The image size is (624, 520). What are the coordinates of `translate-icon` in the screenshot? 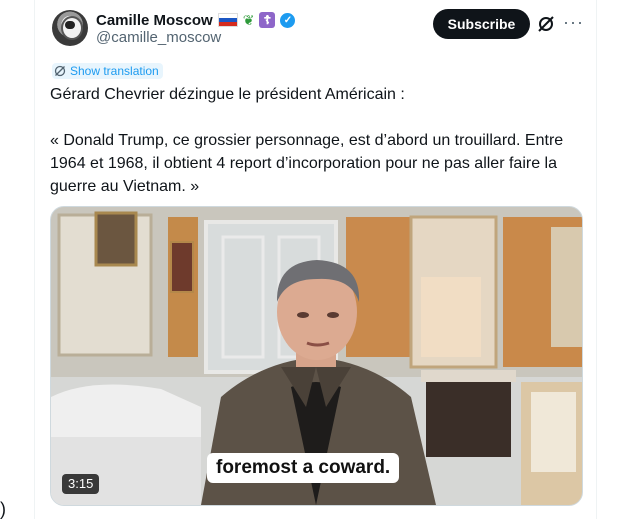 It's located at (60, 71).